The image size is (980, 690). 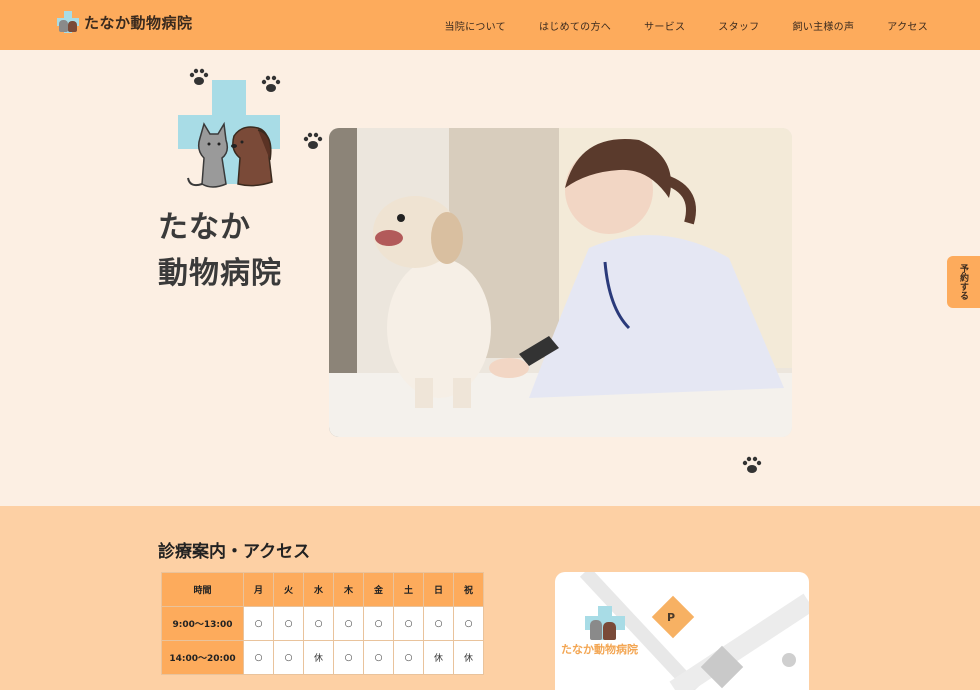 I want to click on nav-item-first-visit: はじめての方へ, so click(x=575, y=25).